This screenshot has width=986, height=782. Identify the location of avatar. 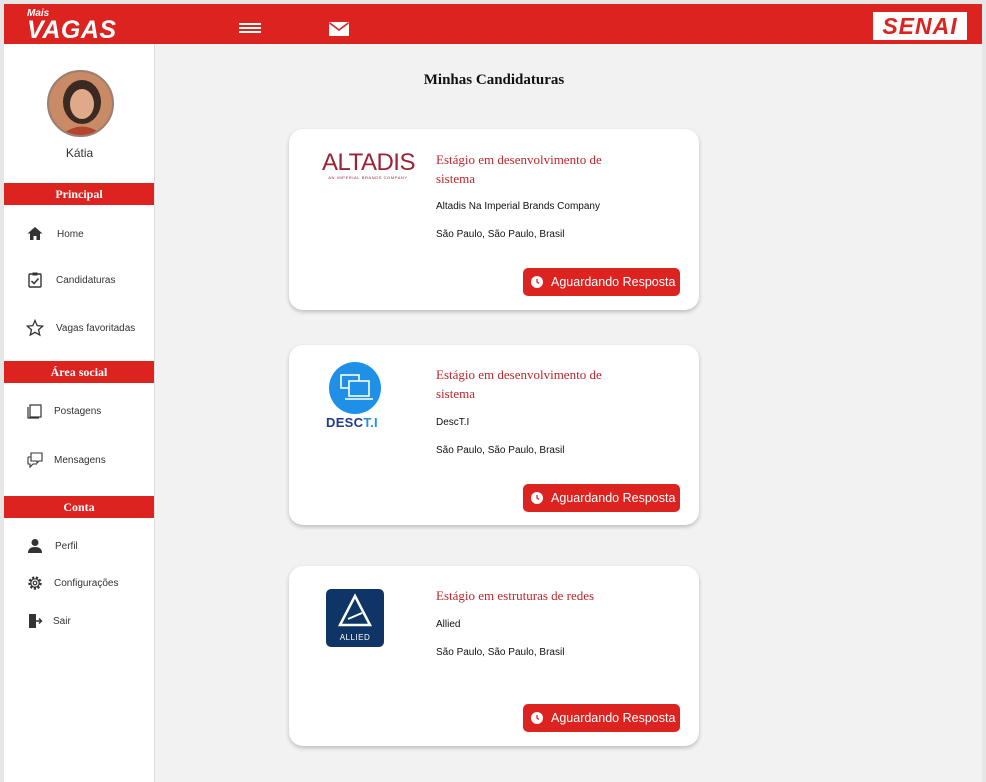
(80, 103).